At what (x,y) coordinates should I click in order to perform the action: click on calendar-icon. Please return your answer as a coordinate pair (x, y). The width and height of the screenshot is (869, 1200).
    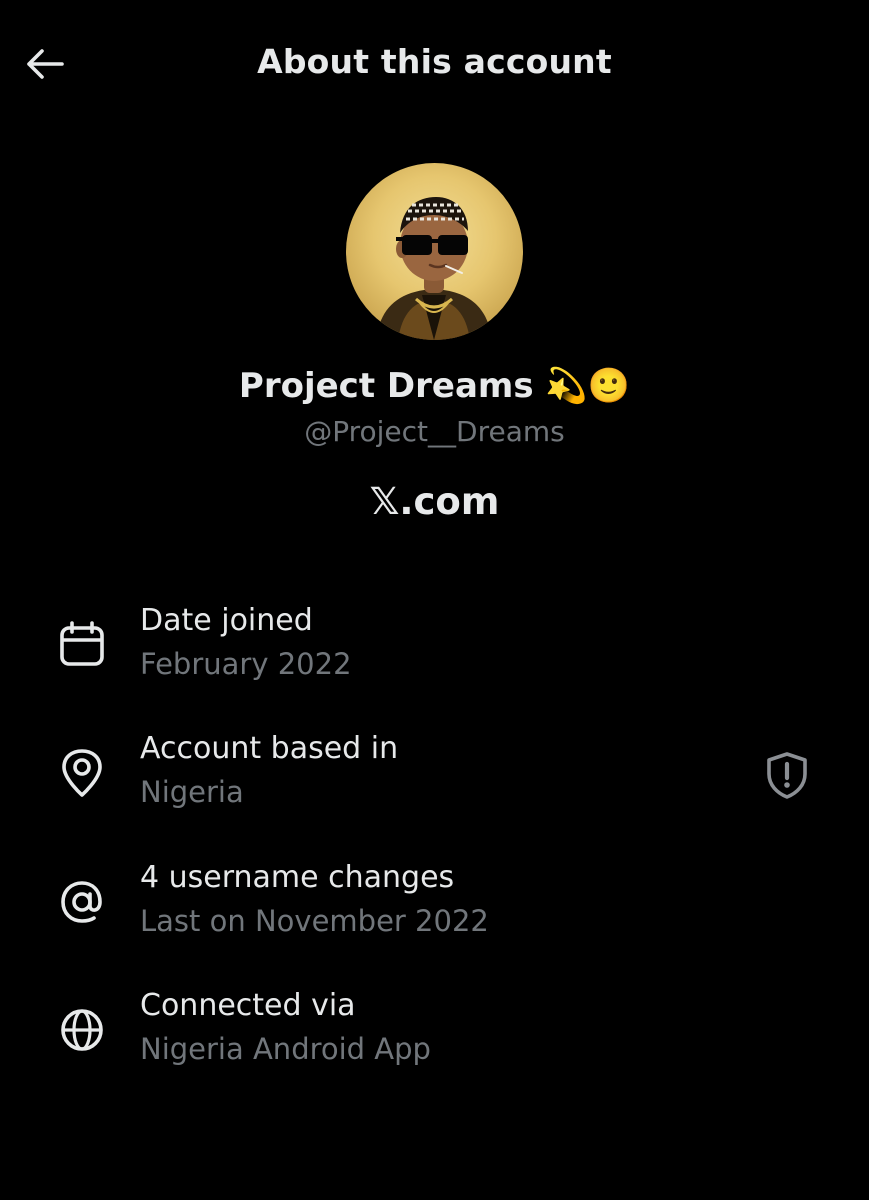
    Looking at the image, I should click on (82, 643).